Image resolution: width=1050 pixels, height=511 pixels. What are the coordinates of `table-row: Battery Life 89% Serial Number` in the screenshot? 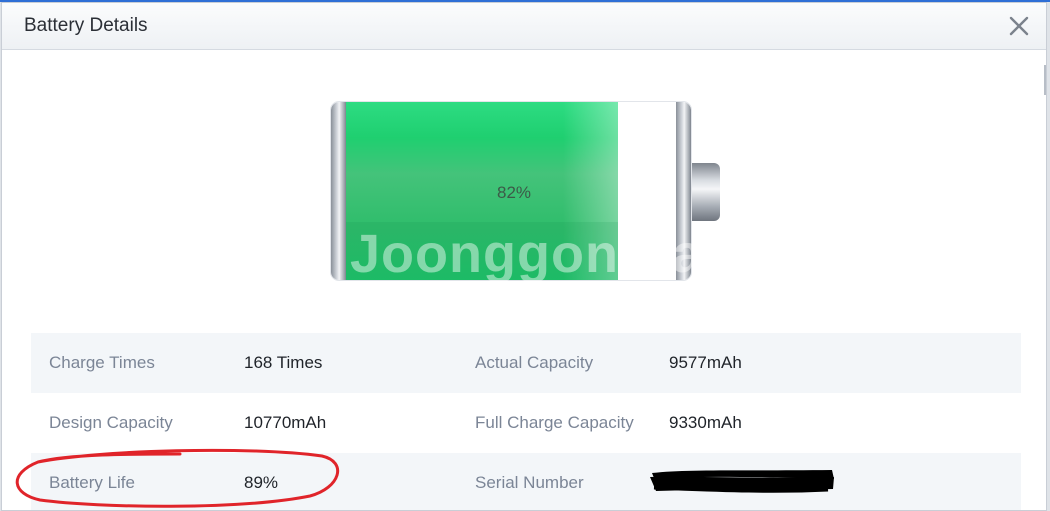 It's located at (526, 481).